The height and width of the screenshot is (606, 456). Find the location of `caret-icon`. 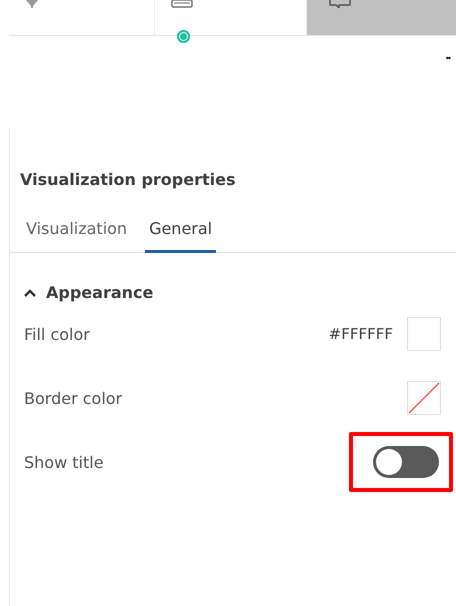

caret-icon is located at coordinates (30, 292).